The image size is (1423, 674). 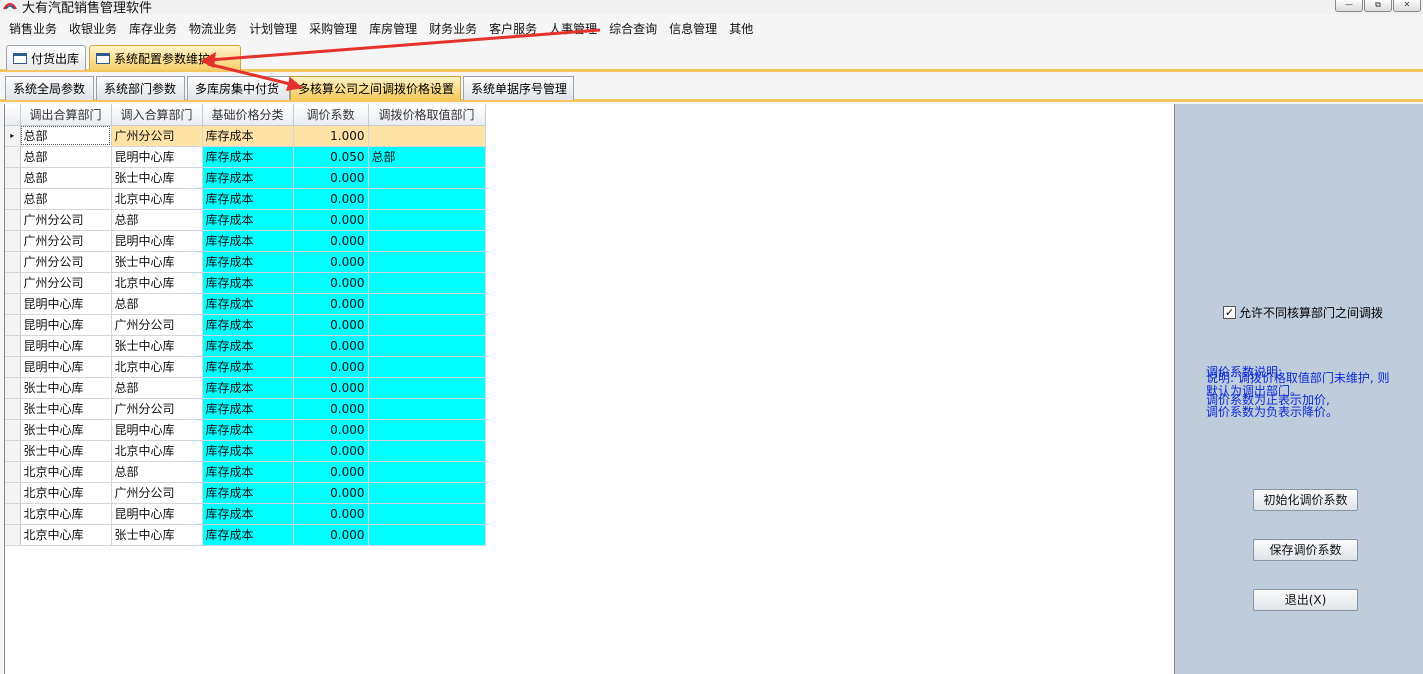 What do you see at coordinates (333, 28) in the screenshot?
I see `menu-purchasing: 采购管理` at bounding box center [333, 28].